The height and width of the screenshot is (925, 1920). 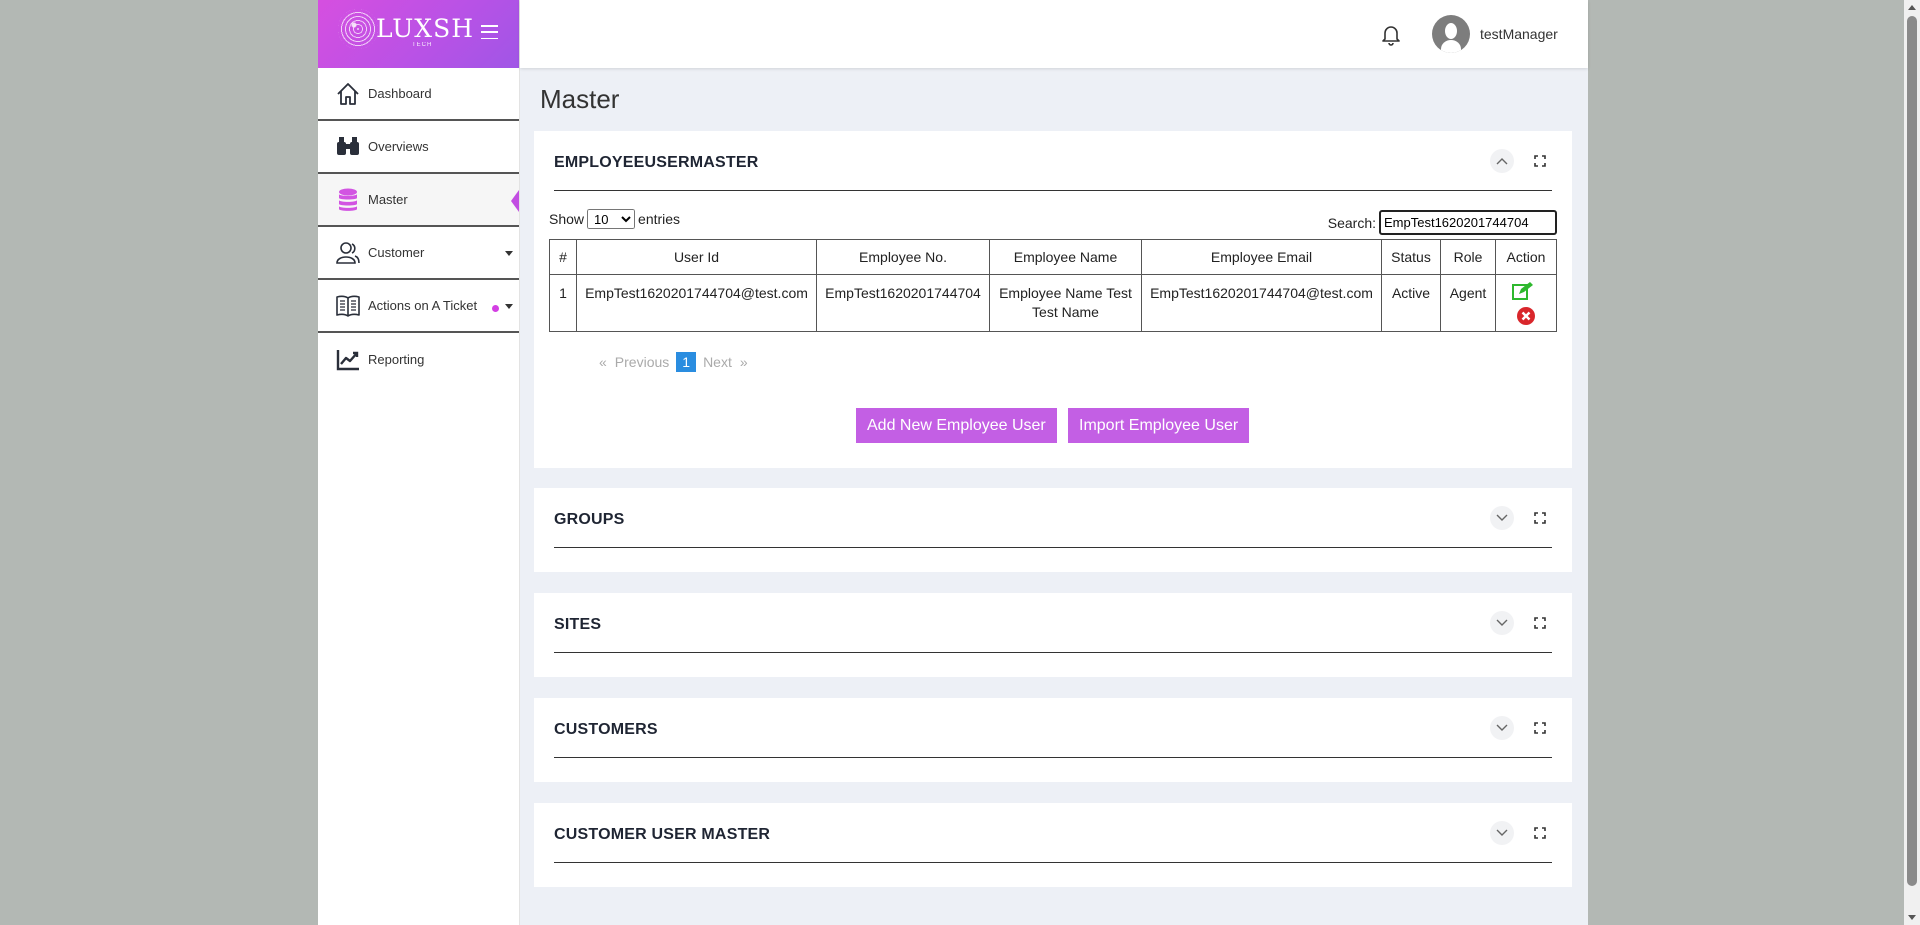 What do you see at coordinates (603, 362) in the screenshot?
I see `pager-first: «` at bounding box center [603, 362].